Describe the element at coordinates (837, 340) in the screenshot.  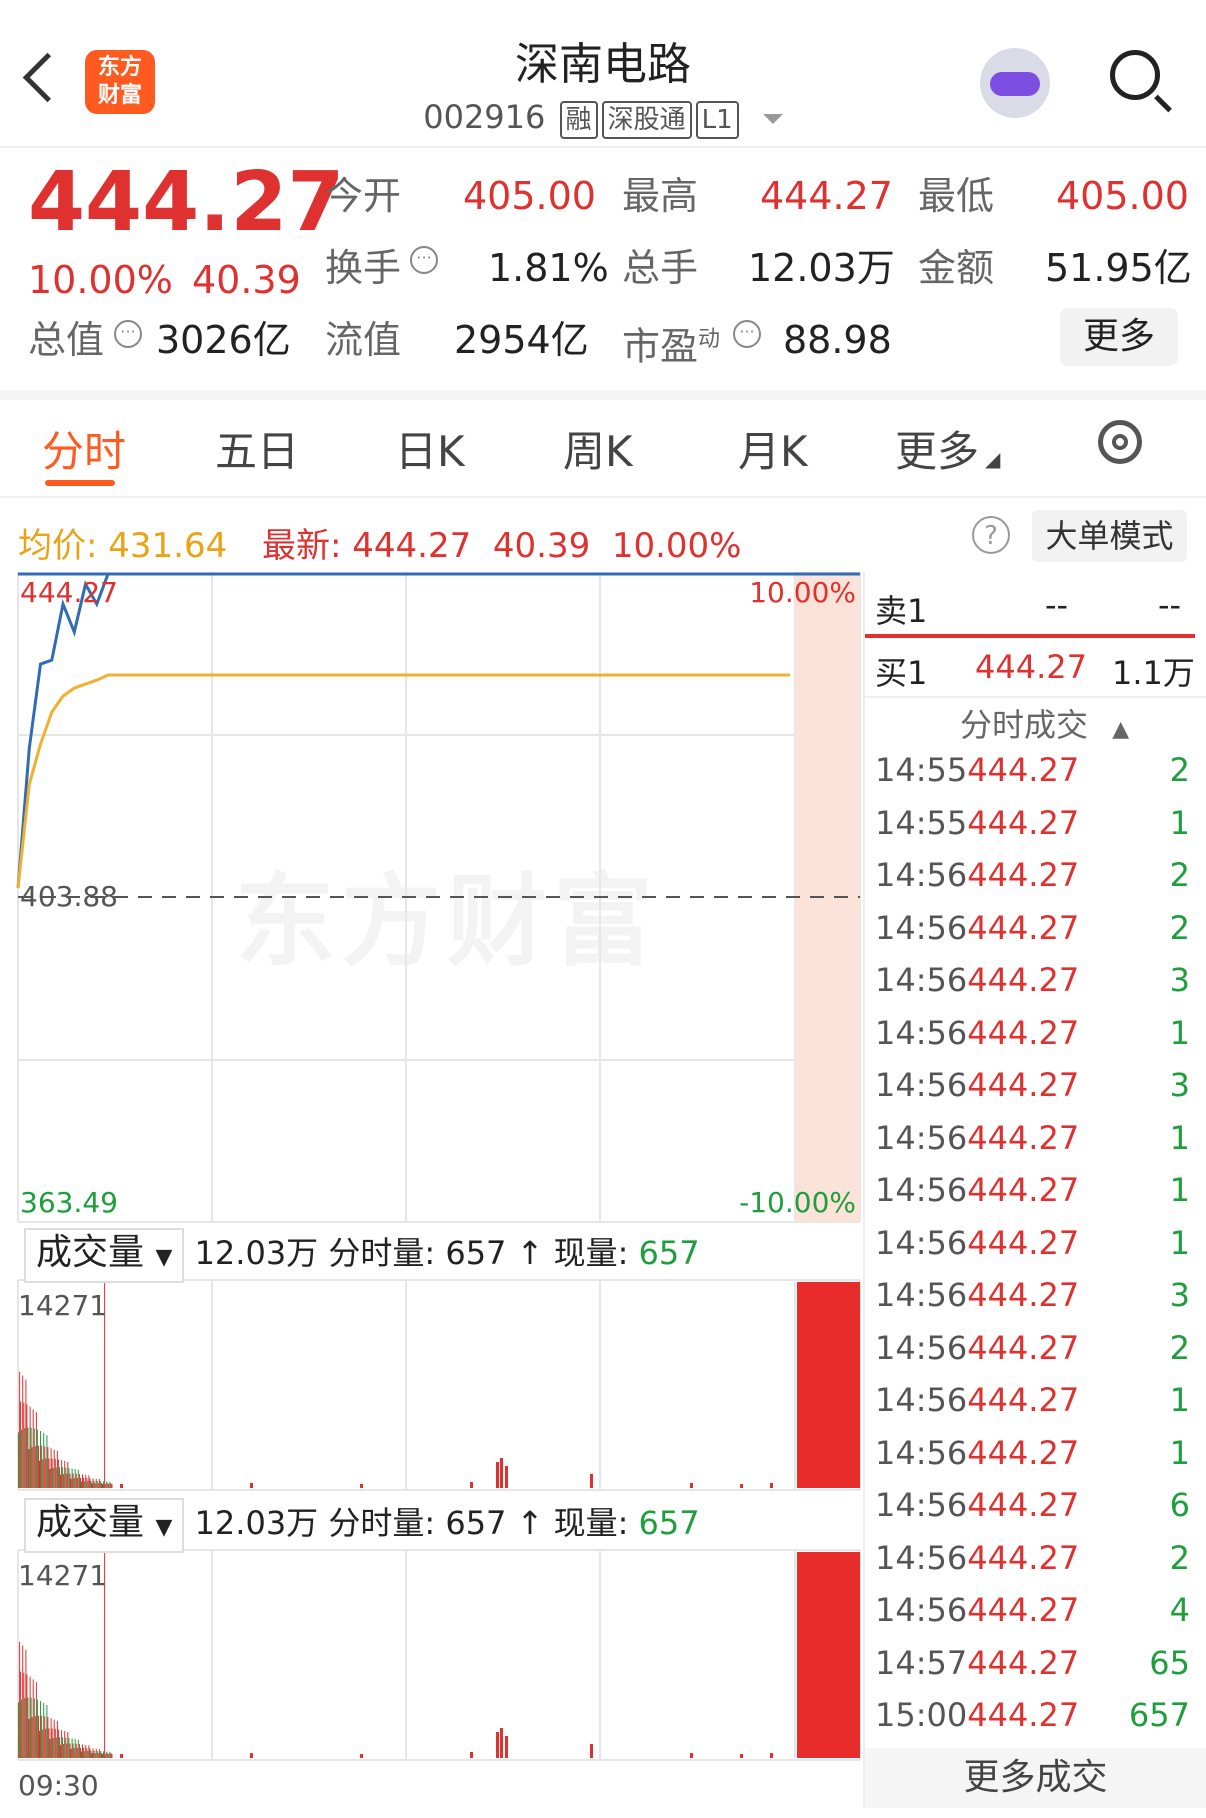
I see `pe-value: 88.98` at that location.